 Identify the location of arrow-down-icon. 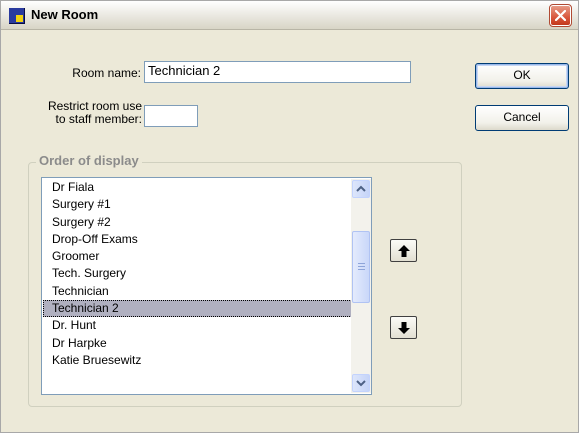
(404, 328).